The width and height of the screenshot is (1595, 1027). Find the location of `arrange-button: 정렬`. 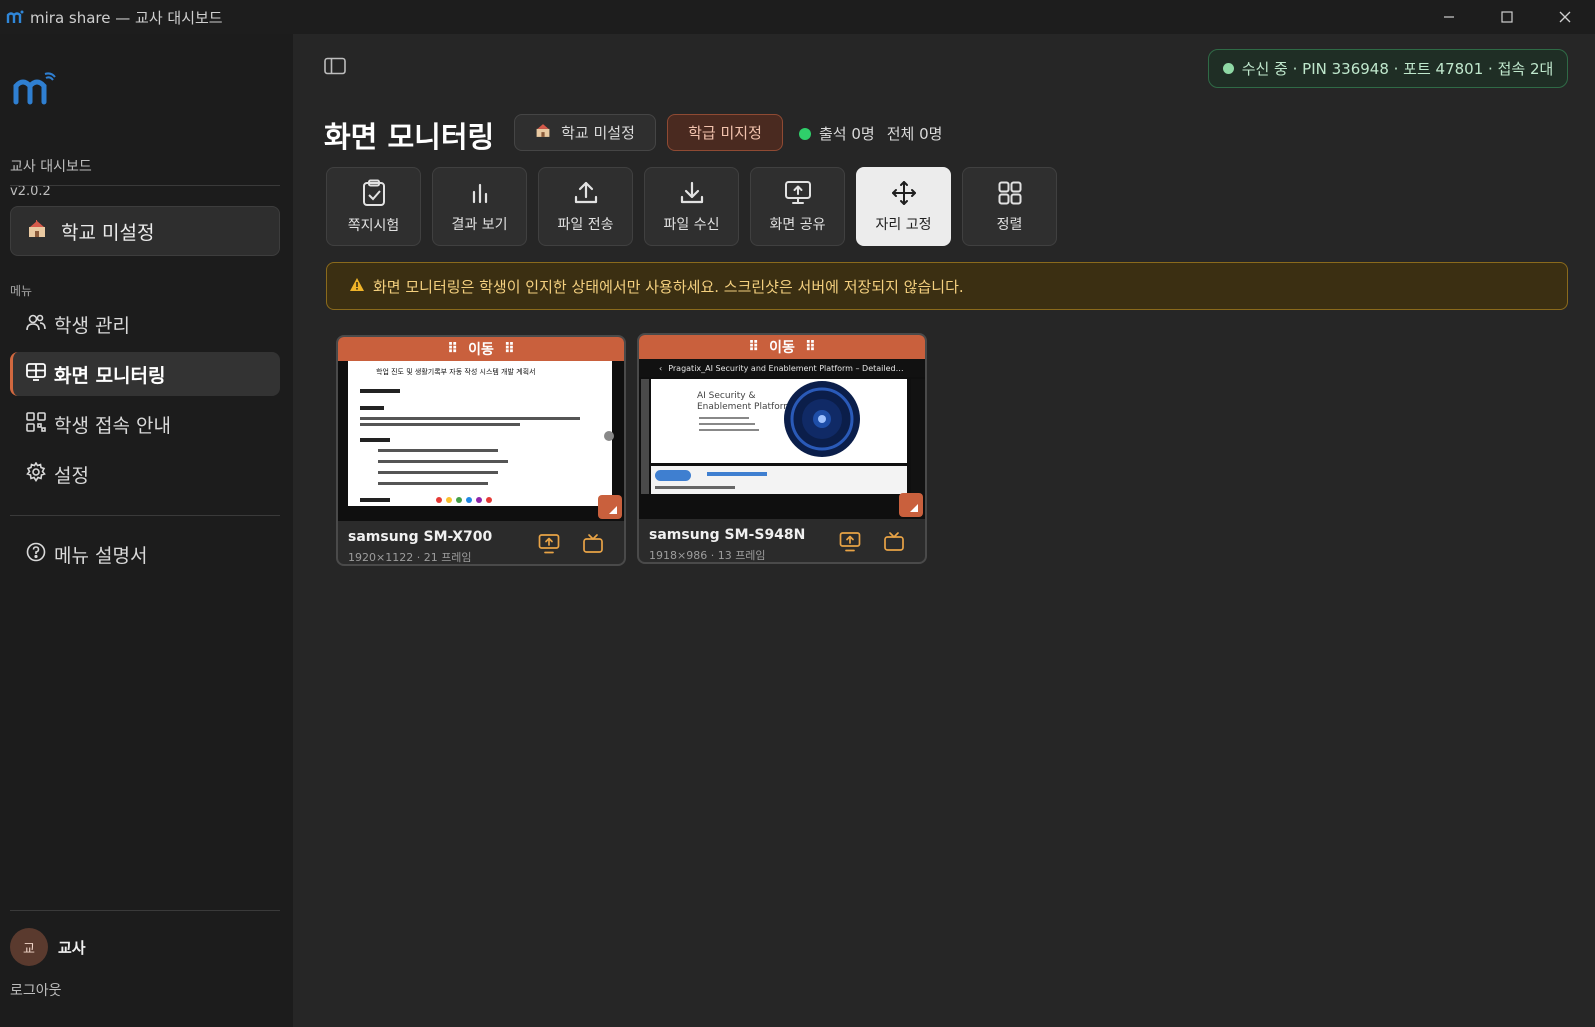

arrange-button: 정렬 is located at coordinates (1009, 206).